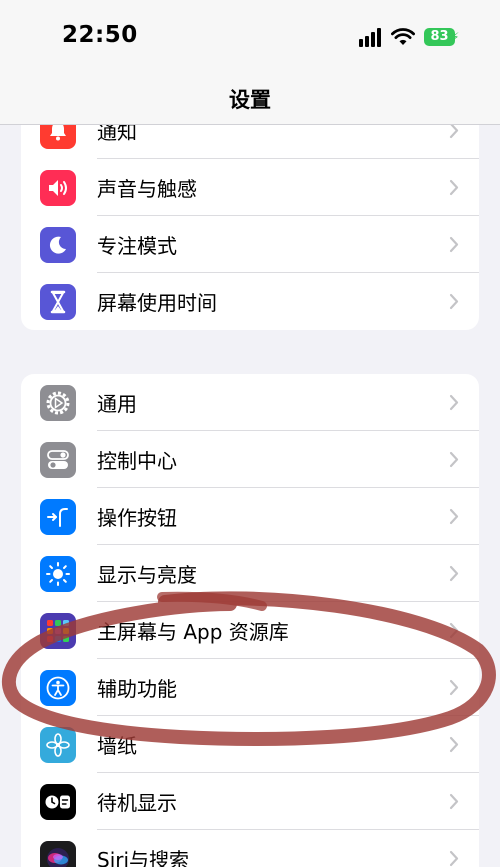  I want to click on row-label: 专注模式, so click(137, 246).